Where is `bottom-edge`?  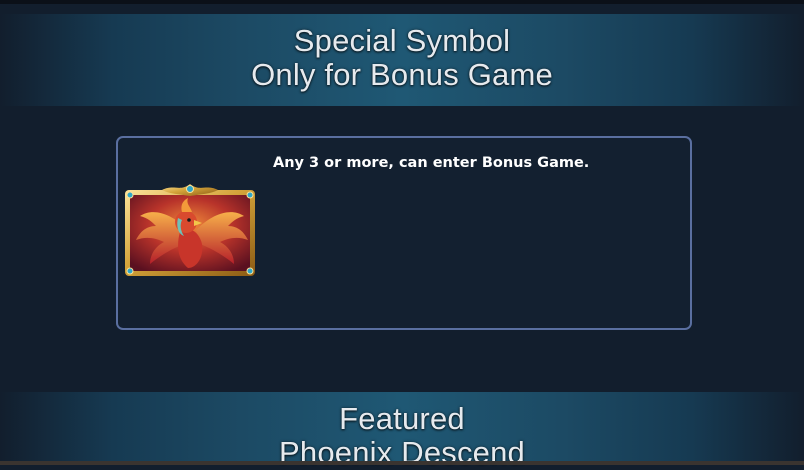 bottom-edge is located at coordinates (402, 463).